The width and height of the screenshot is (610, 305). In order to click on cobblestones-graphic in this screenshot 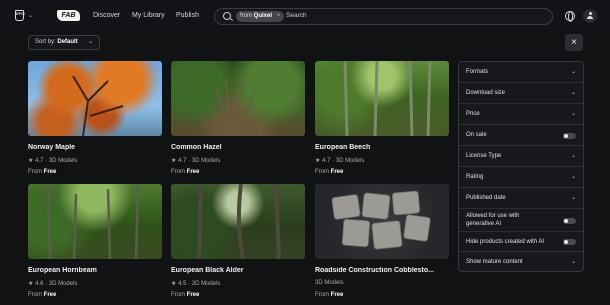, I will do `click(381, 220)`.